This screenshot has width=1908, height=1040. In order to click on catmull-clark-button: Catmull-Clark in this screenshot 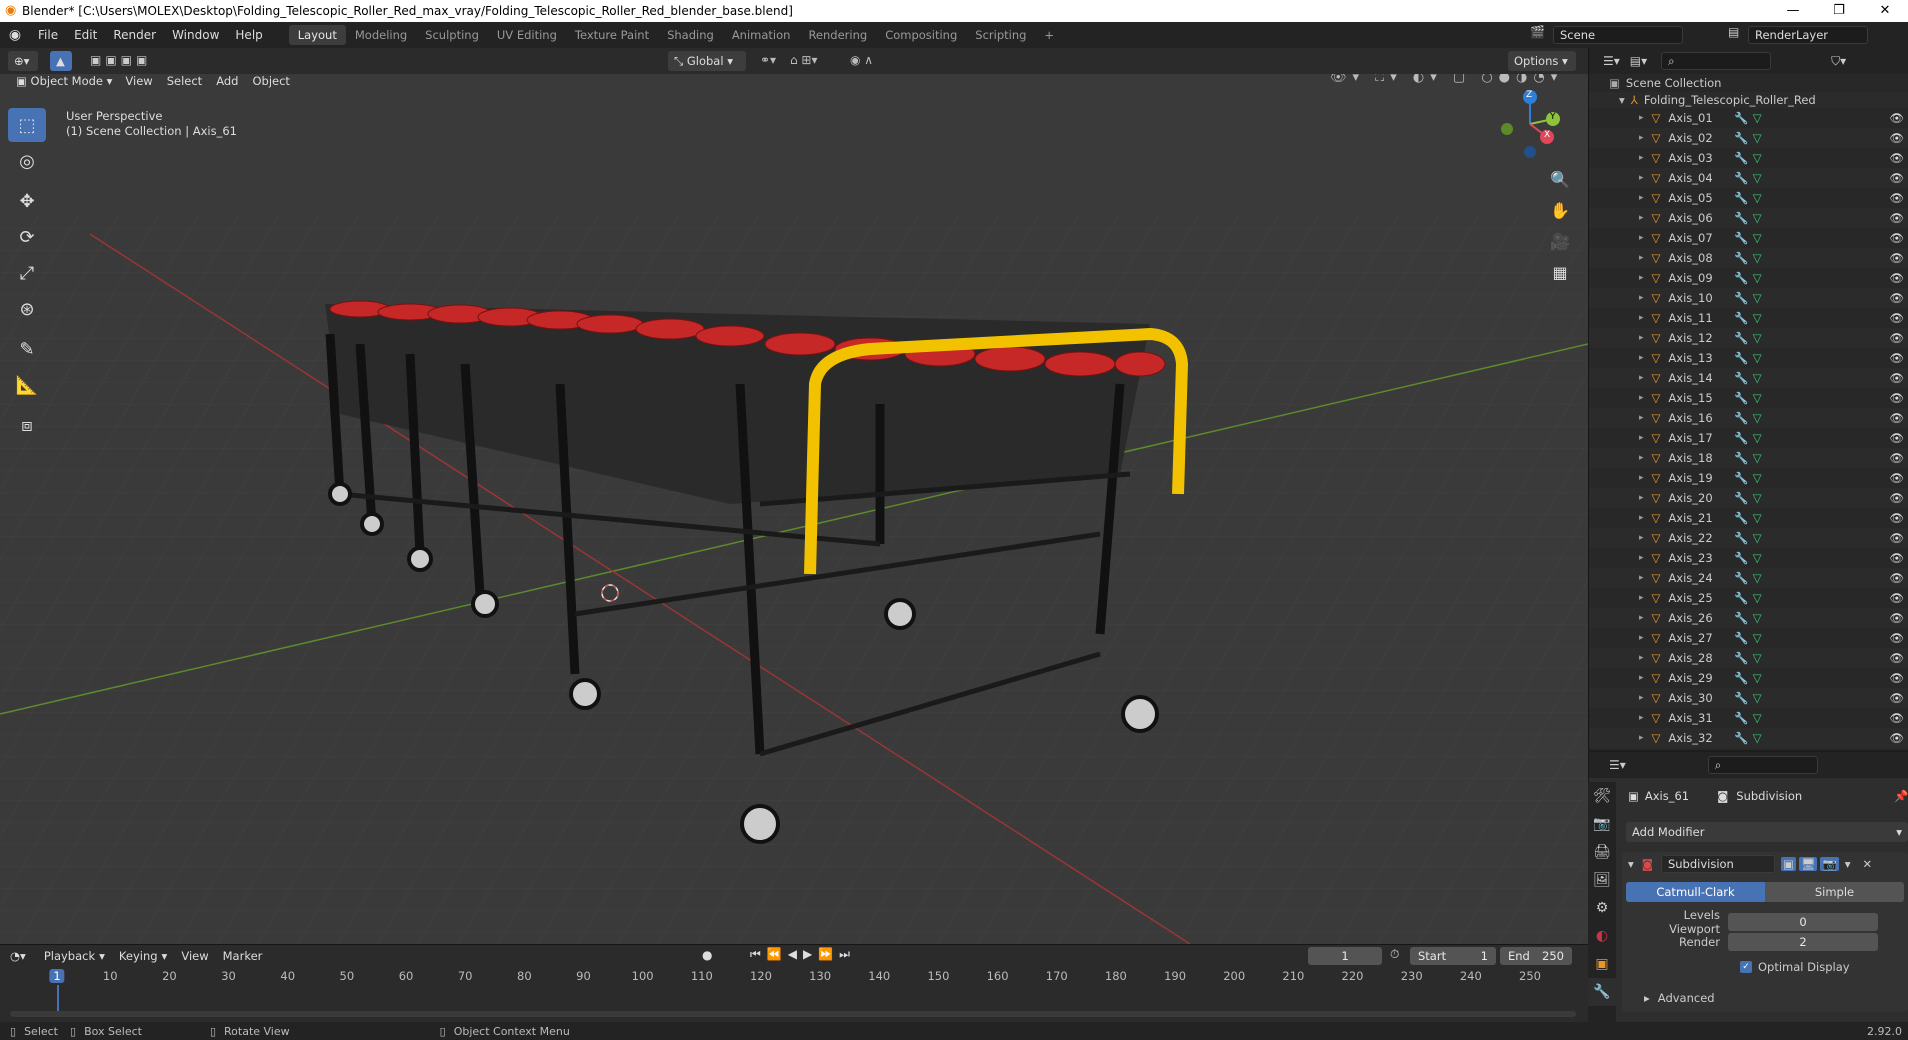, I will do `click(1695, 892)`.